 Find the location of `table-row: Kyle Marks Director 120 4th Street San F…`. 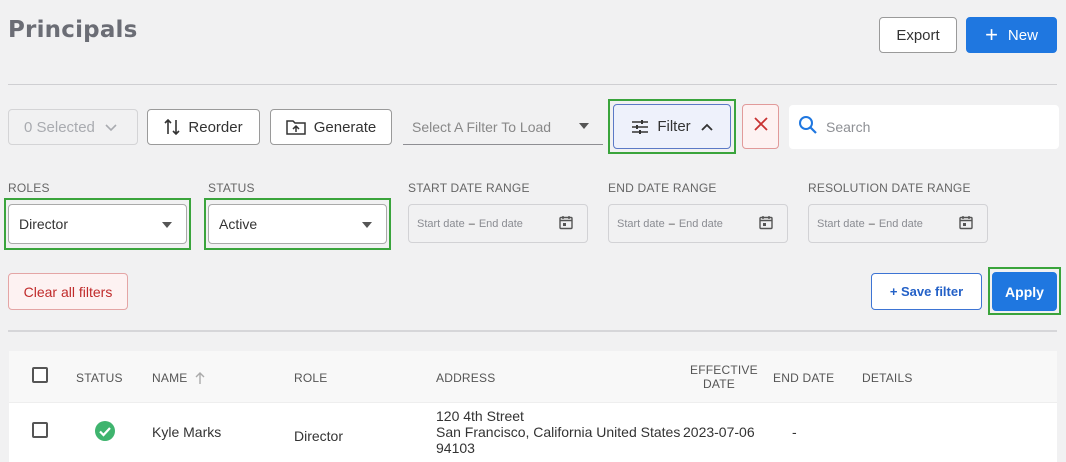

table-row: Kyle Marks Director 120 4th Street San F… is located at coordinates (533, 432).